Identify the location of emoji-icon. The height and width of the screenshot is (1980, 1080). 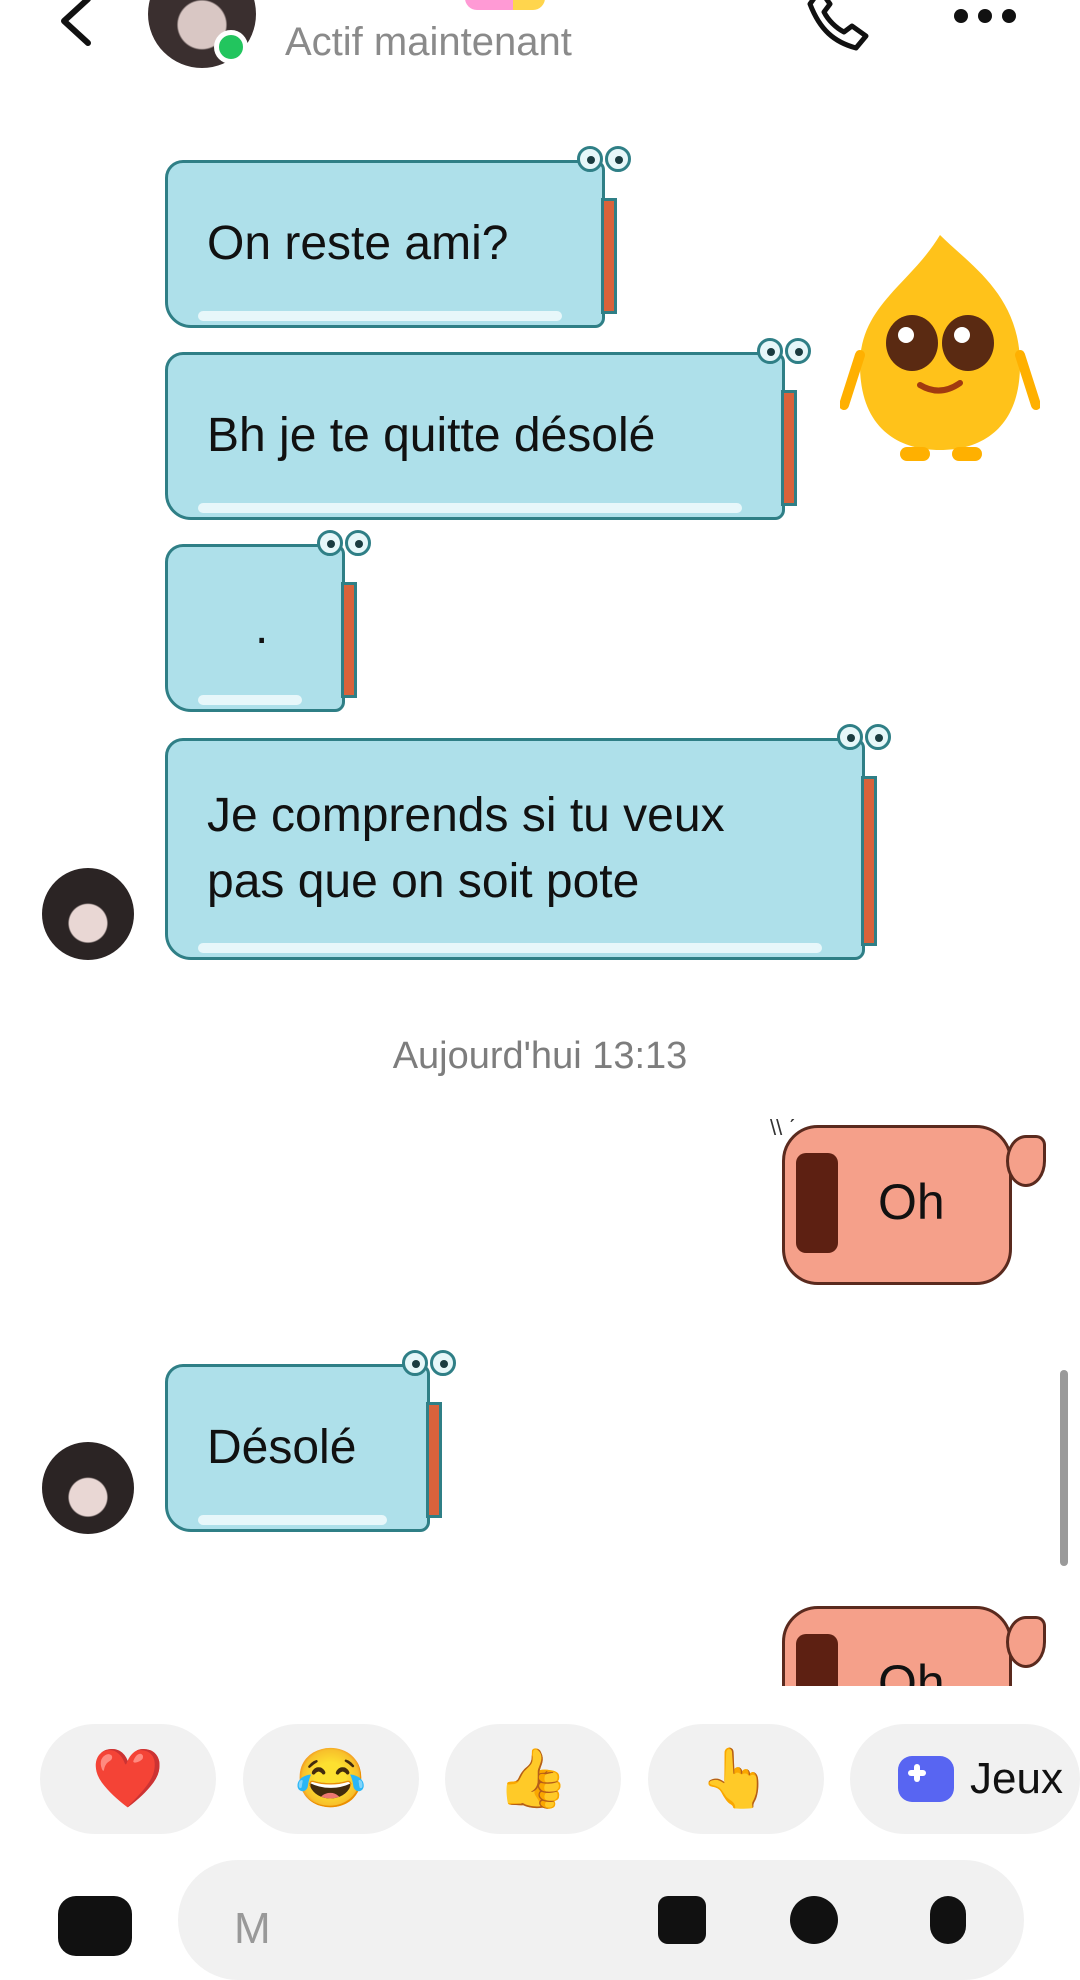
(814, 1920).